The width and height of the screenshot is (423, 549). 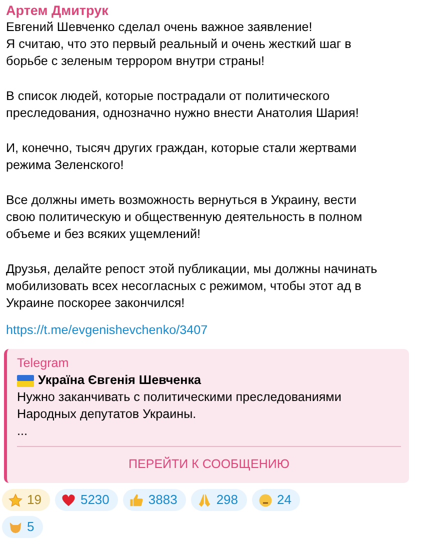 I want to click on message-paragraph: Друзья, делайте репост этой публикации, мы должны начинать мобилизовать всех несогласных с режимом, чтобы этот ад в Украине поскорее закончился!, so click(x=192, y=286).